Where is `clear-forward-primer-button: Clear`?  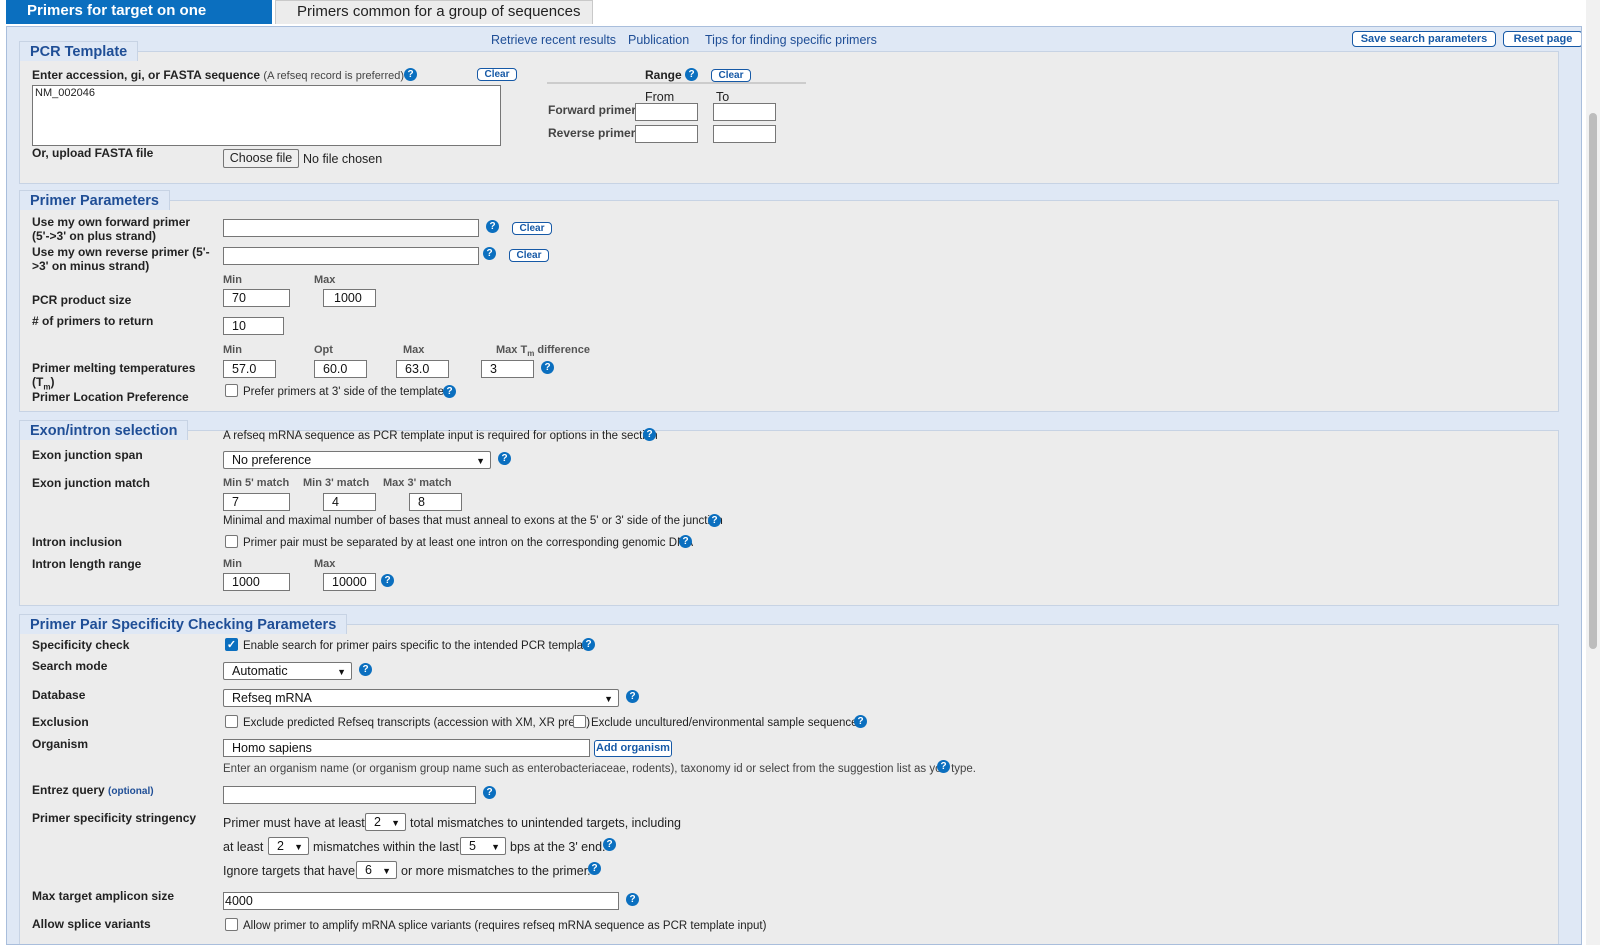
clear-forward-primer-button: Clear is located at coordinates (532, 228).